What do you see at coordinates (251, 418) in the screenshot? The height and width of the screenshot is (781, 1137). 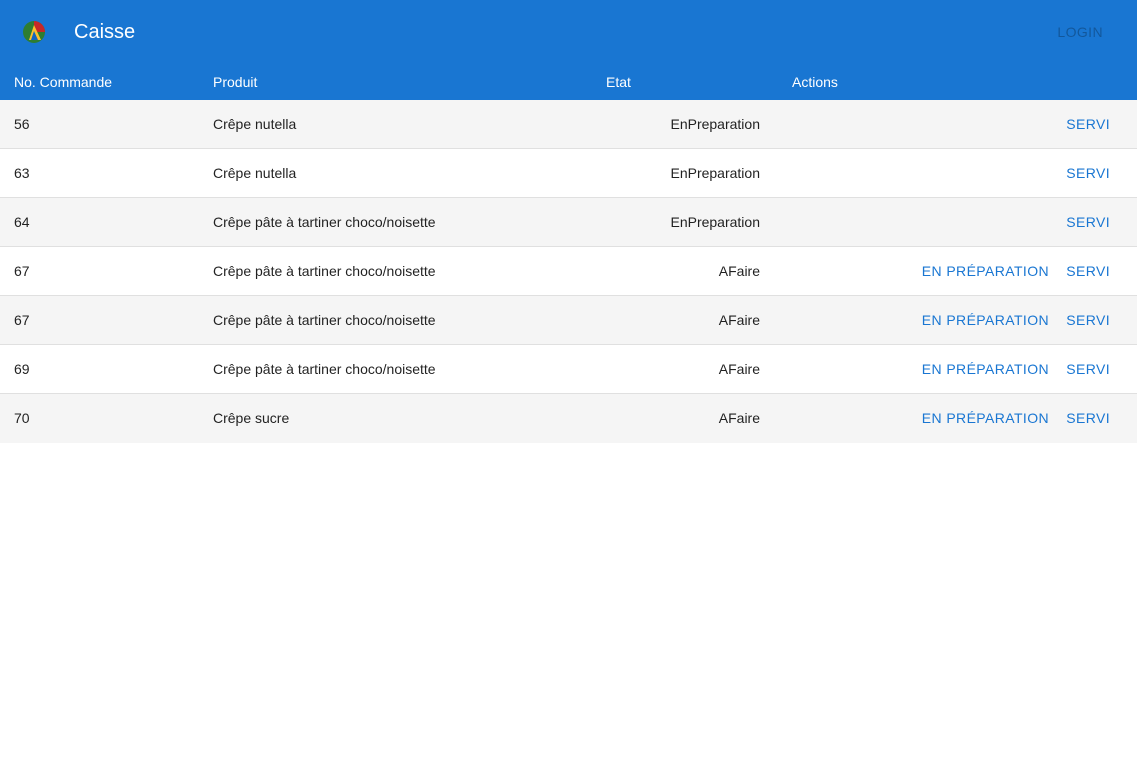 I see `product-name: Crêpe sucre` at bounding box center [251, 418].